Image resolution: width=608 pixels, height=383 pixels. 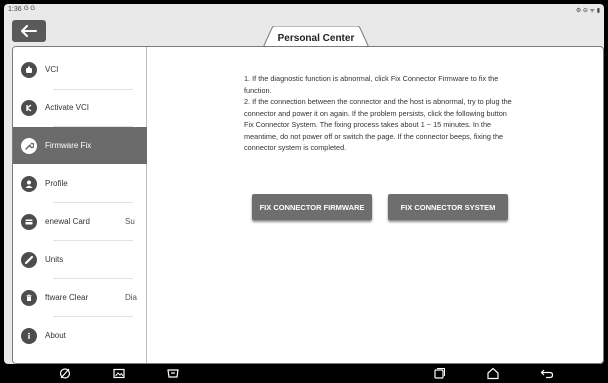 What do you see at coordinates (55, 335) in the screenshot?
I see `sidebar-item-label: About` at bounding box center [55, 335].